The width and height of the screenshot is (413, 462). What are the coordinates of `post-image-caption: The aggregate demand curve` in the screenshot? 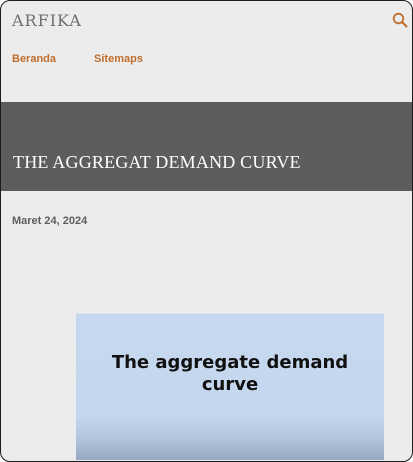 It's located at (230, 374).